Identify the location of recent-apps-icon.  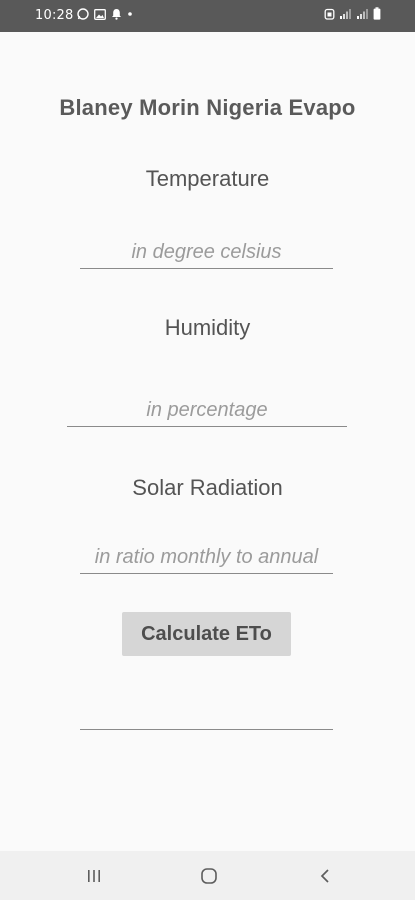
(94, 876).